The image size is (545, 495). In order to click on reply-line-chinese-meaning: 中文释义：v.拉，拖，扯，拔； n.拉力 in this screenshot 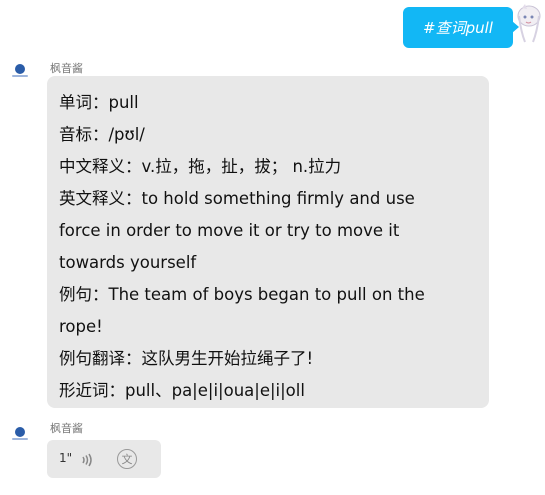, I will do `click(200, 166)`.